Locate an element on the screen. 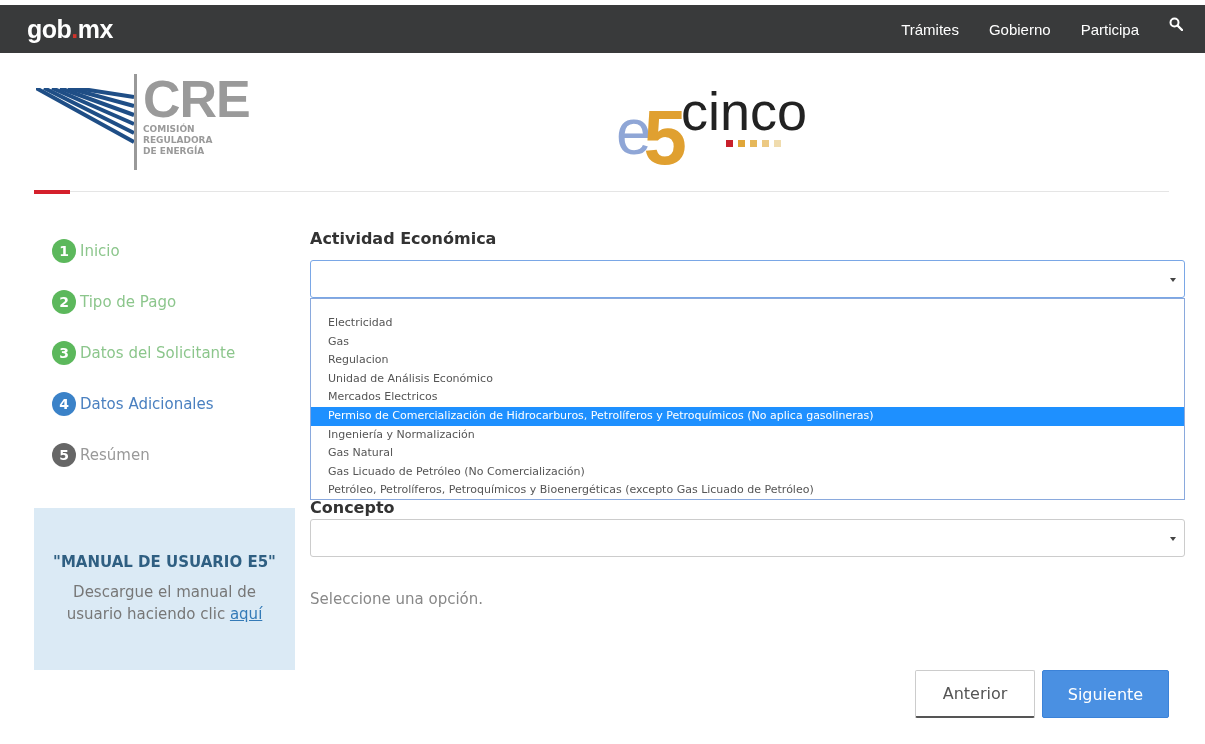 Image resolution: width=1205 pixels, height=744 pixels. help-text: Seleccione una opción. is located at coordinates (397, 599).